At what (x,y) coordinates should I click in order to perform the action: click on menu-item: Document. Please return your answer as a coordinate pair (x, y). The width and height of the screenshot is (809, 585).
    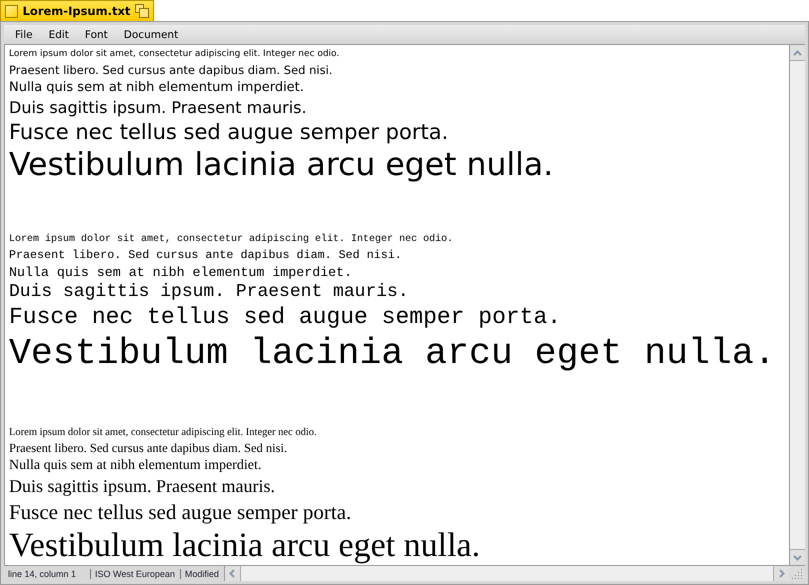
    Looking at the image, I should click on (151, 34).